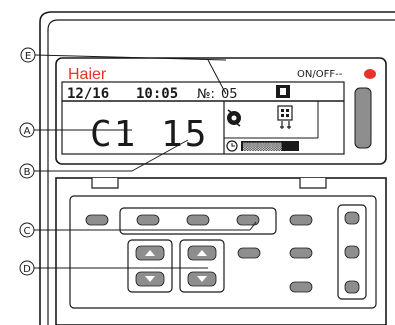 The image size is (395, 325). Describe the element at coordinates (262, 147) in the screenshot. I see `timer-bar-label: ▒▒▒▒▒▒▒▒` at that location.